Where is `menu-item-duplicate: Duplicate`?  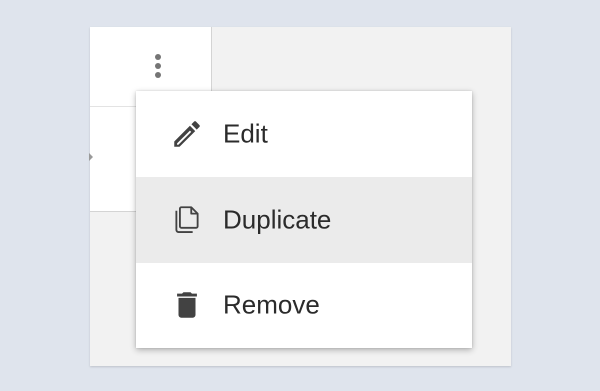
menu-item-duplicate: Duplicate is located at coordinates (304, 220).